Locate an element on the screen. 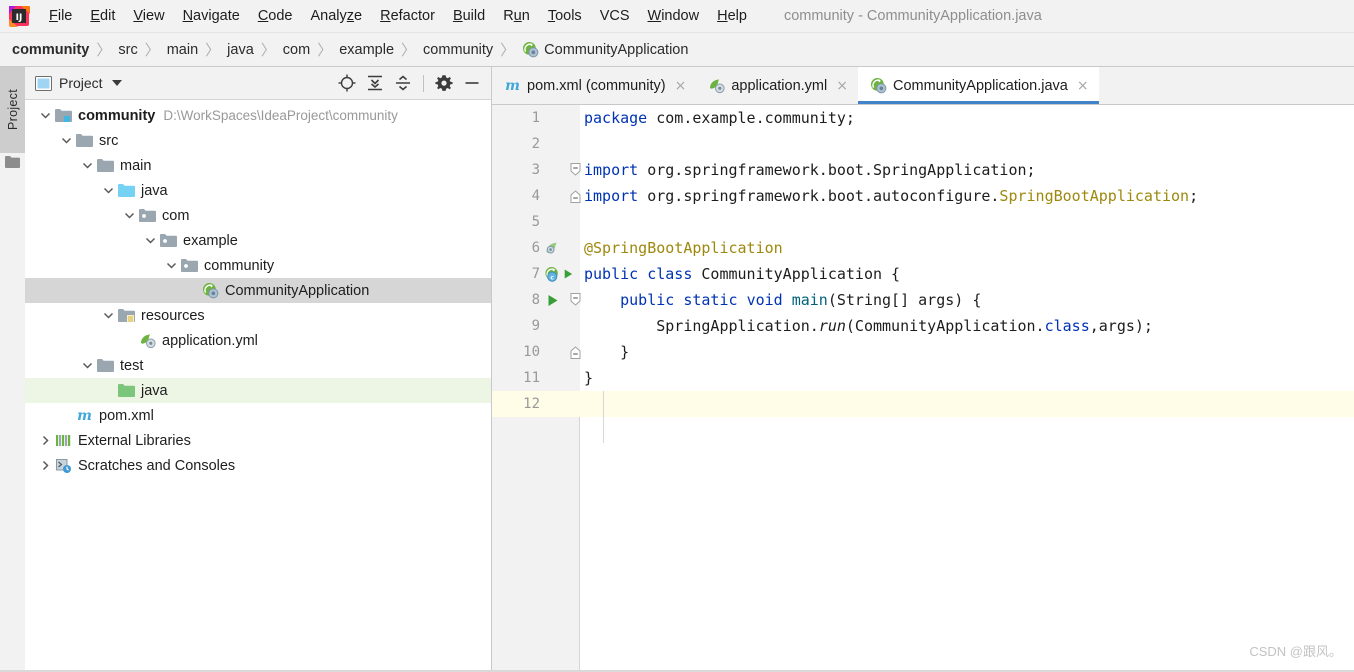 The image size is (1354, 672). breadcrumb-item-com: com is located at coordinates (296, 50).